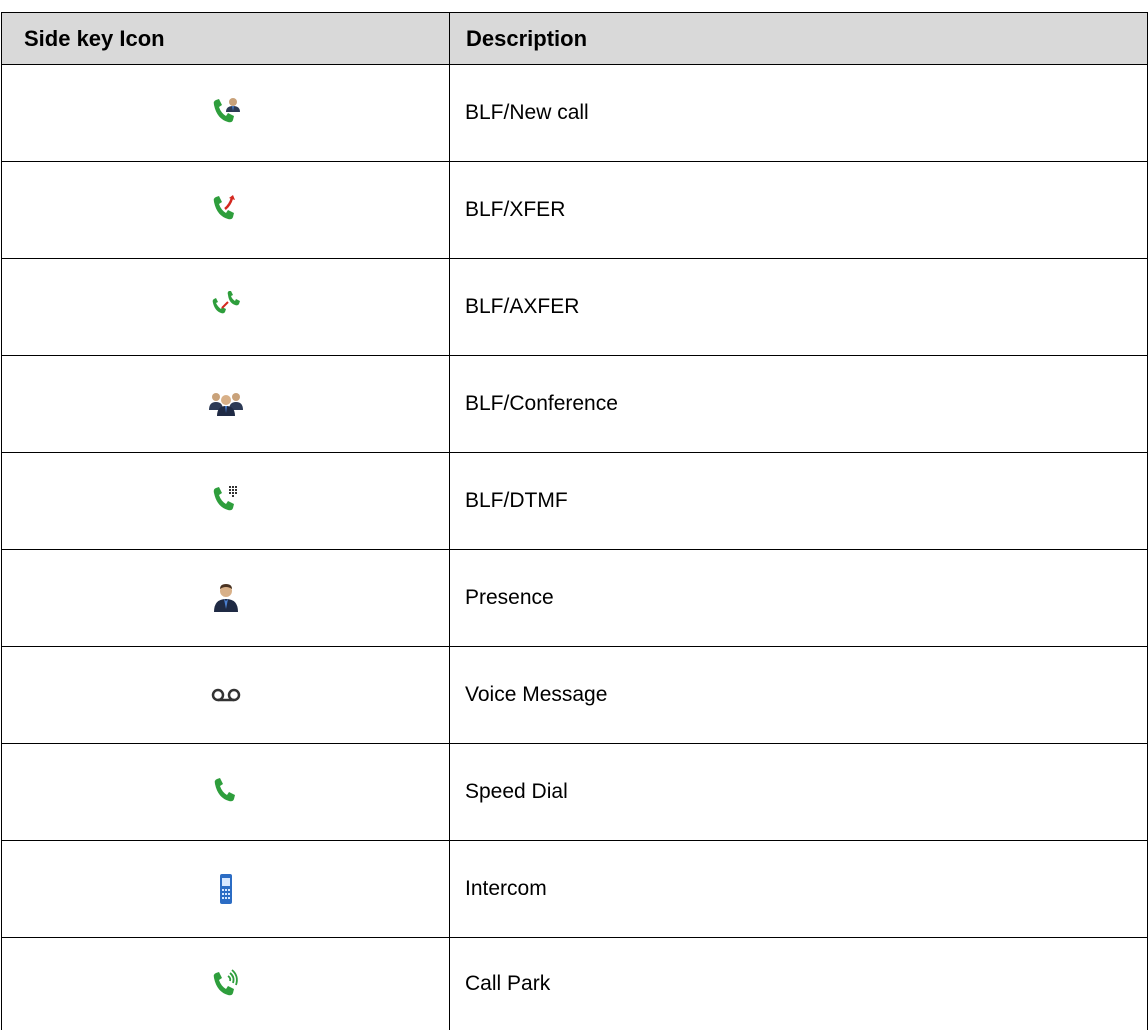 This screenshot has width=1148, height=1030. Describe the element at coordinates (574, 210) in the screenshot. I see `table-row: BLF/XFER` at that location.